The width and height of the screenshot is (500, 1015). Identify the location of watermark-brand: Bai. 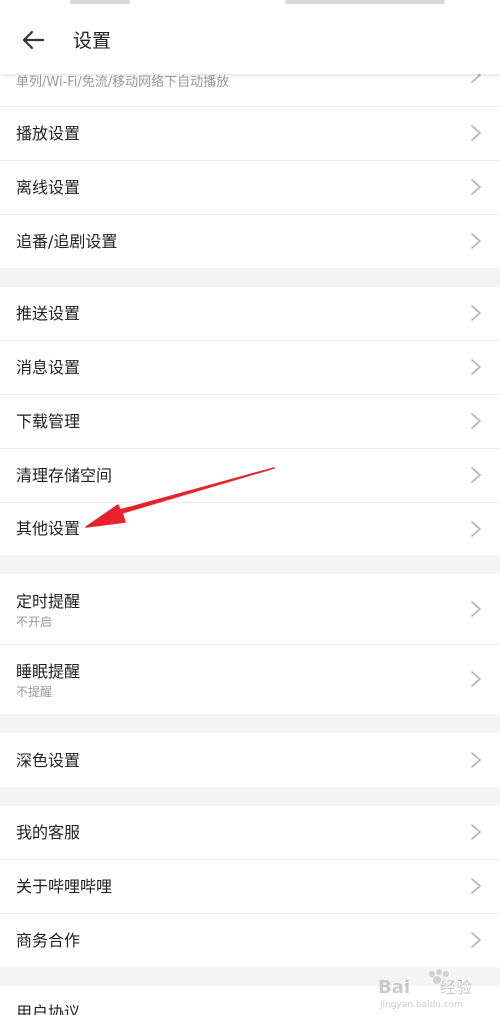
(394, 987).